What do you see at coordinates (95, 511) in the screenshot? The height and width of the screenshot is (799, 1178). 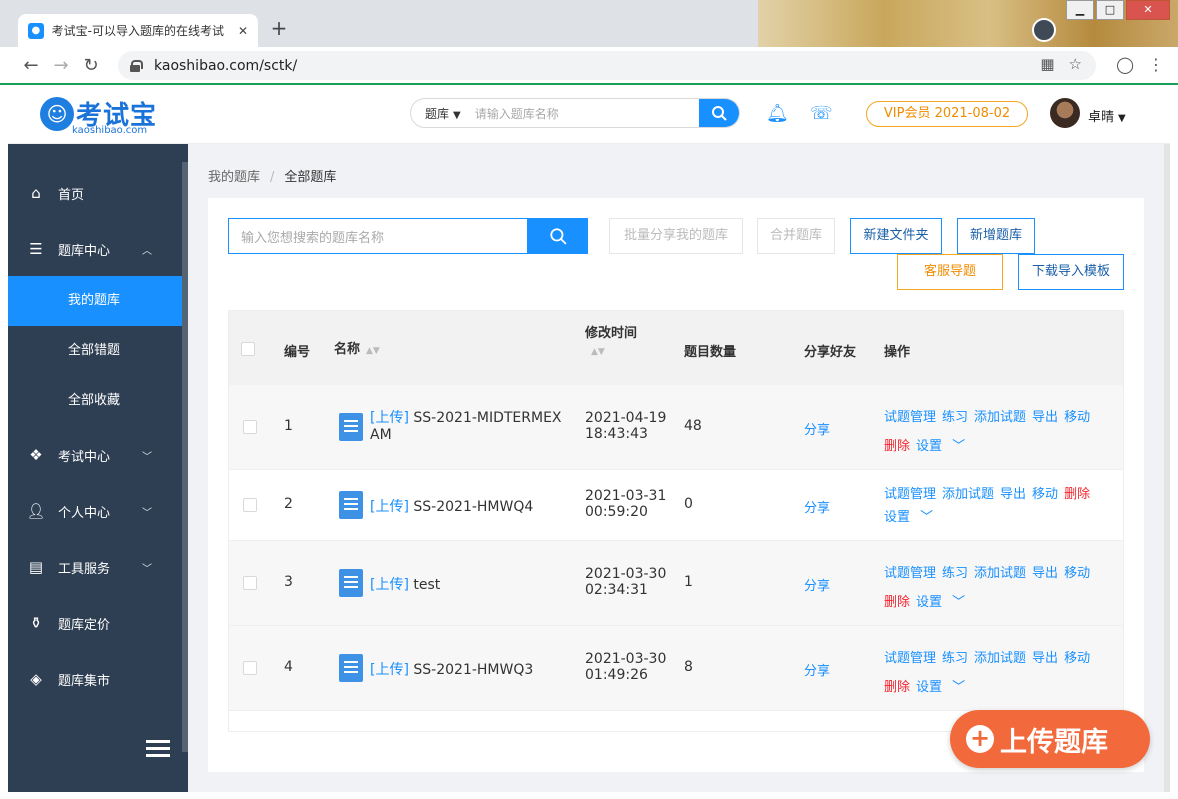 I see `sidebar-item-personal-center: 👤︎ 个人中心 ﹀` at bounding box center [95, 511].